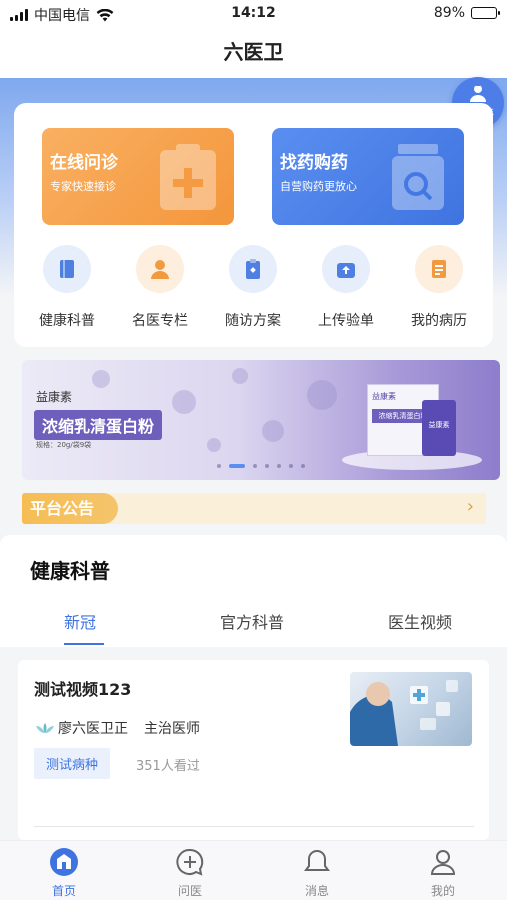 The height and width of the screenshot is (900, 507). What do you see at coordinates (261, 420) in the screenshot?
I see `promo-banner: 益康素 浓缩乳清蛋白粉 规格：20g/袋9袋 益康素 浓缩乳清蛋白粉 益康素` at bounding box center [261, 420].